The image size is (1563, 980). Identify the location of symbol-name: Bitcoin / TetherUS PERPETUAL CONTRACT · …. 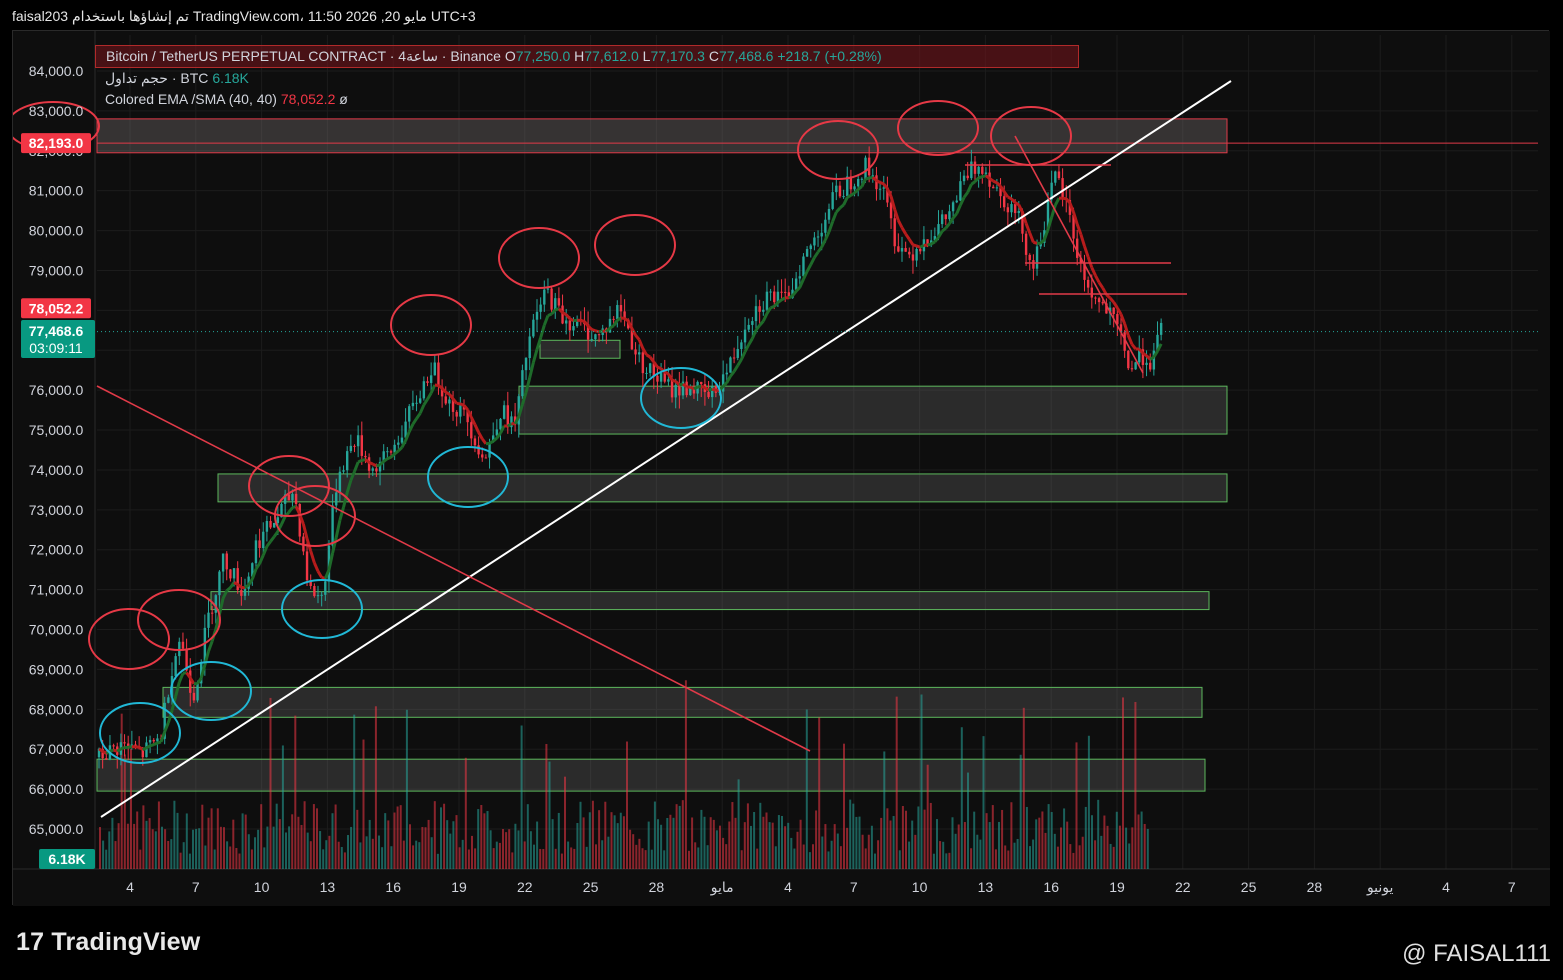
(303, 56).